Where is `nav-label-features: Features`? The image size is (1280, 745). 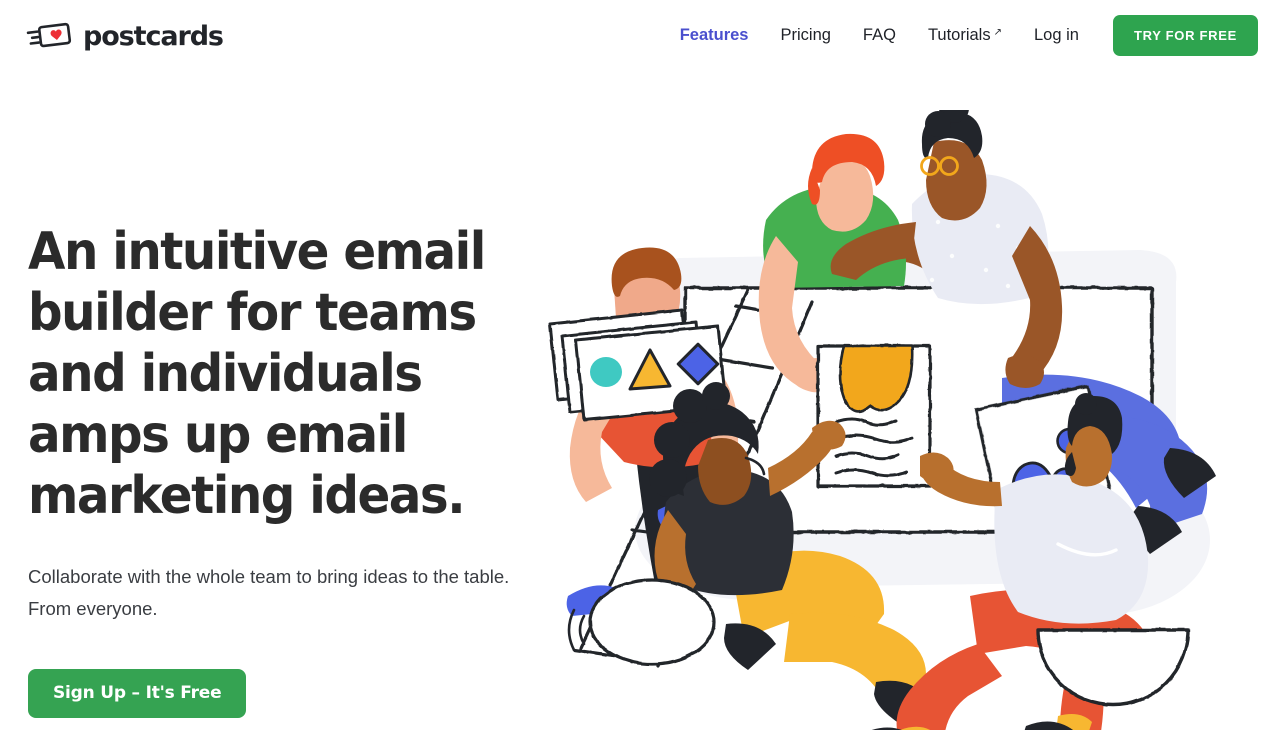 nav-label-features: Features is located at coordinates (714, 34).